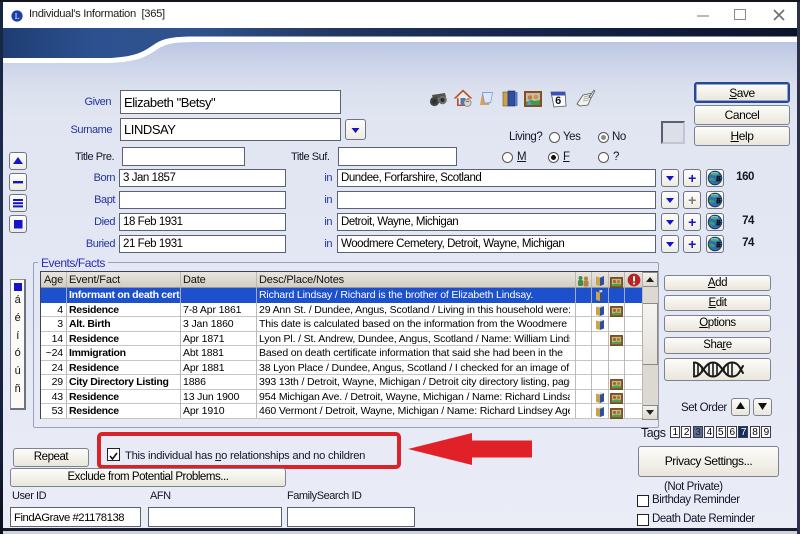 This screenshot has height=534, width=800. I want to click on svg-text: 6, so click(558, 101).